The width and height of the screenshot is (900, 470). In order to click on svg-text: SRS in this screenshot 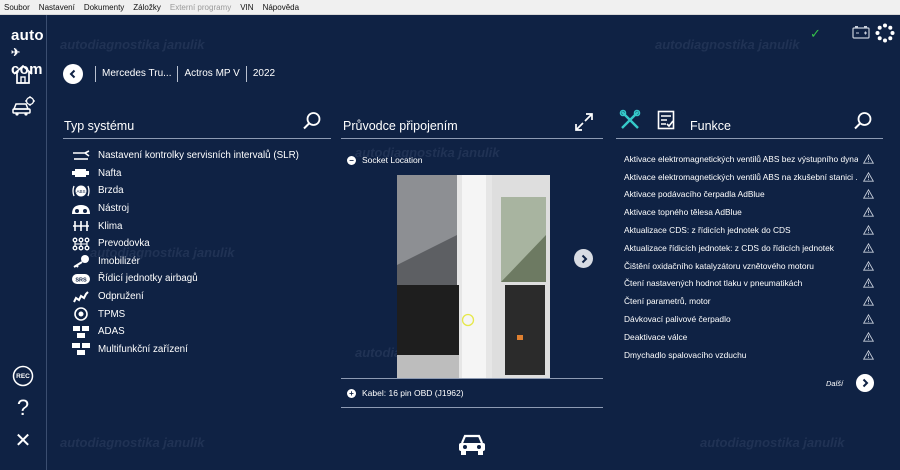, I will do `click(81, 280)`.